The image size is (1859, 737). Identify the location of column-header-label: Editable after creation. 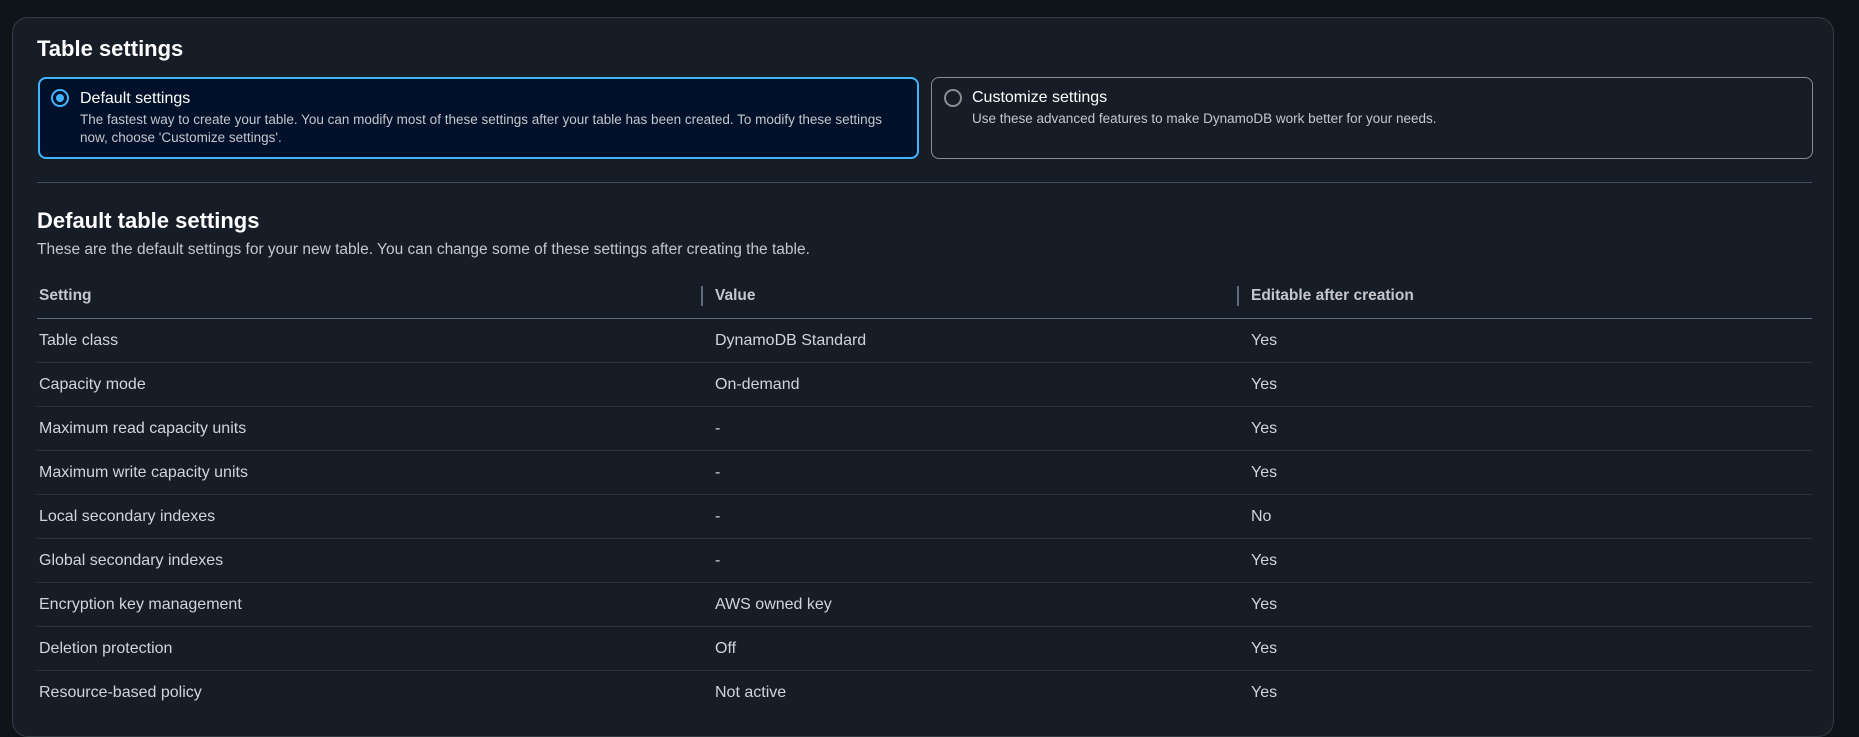
(1332, 295).